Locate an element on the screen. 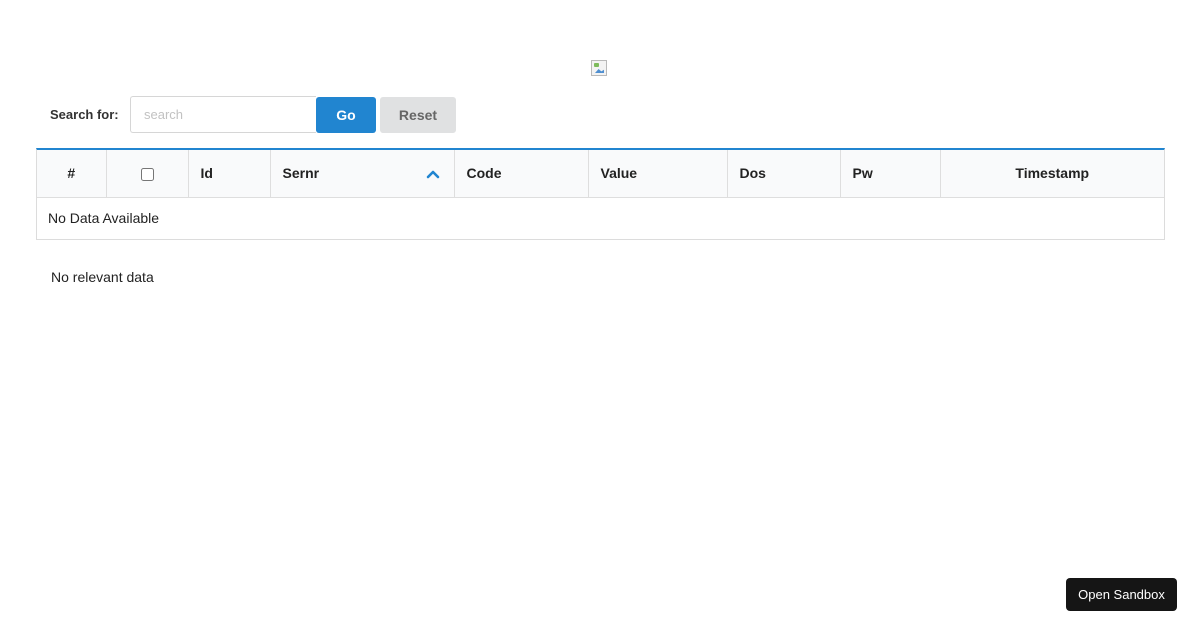  reset-button: Reset is located at coordinates (418, 114).